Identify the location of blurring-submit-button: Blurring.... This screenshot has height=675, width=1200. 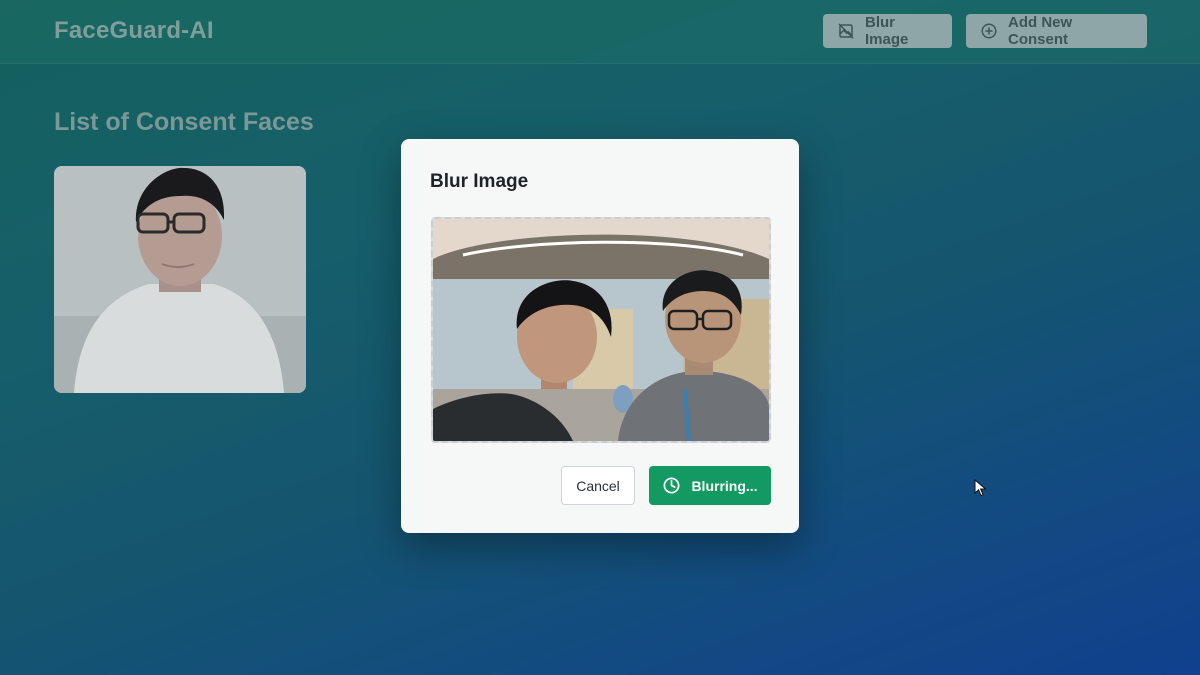
(710, 485).